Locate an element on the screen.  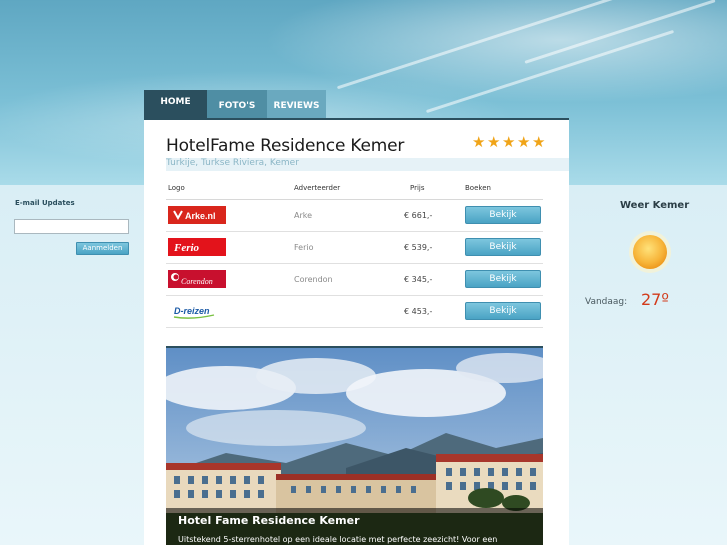
svg-text: Arke.nl is located at coordinates (200, 216).